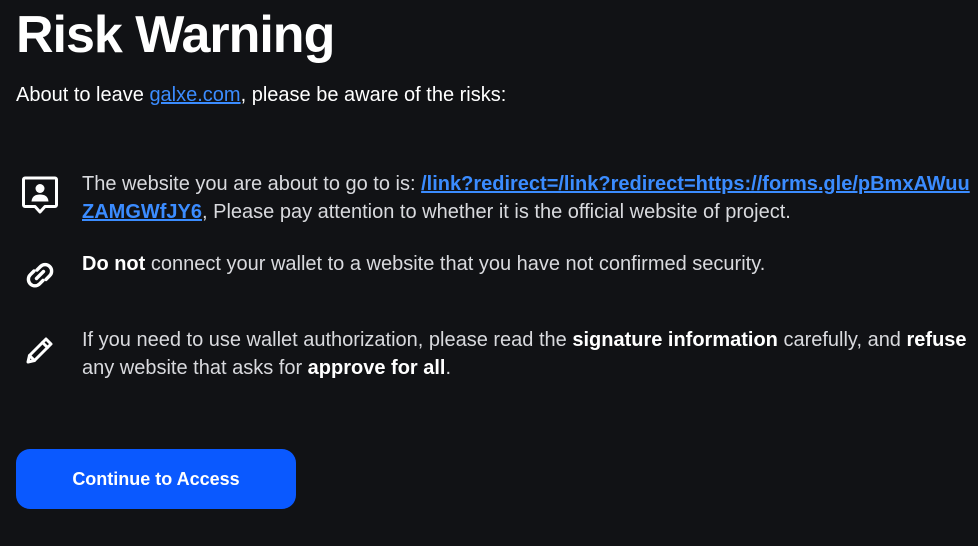 This screenshot has height=546, width=978. I want to click on person-badge-icon, so click(40, 195).